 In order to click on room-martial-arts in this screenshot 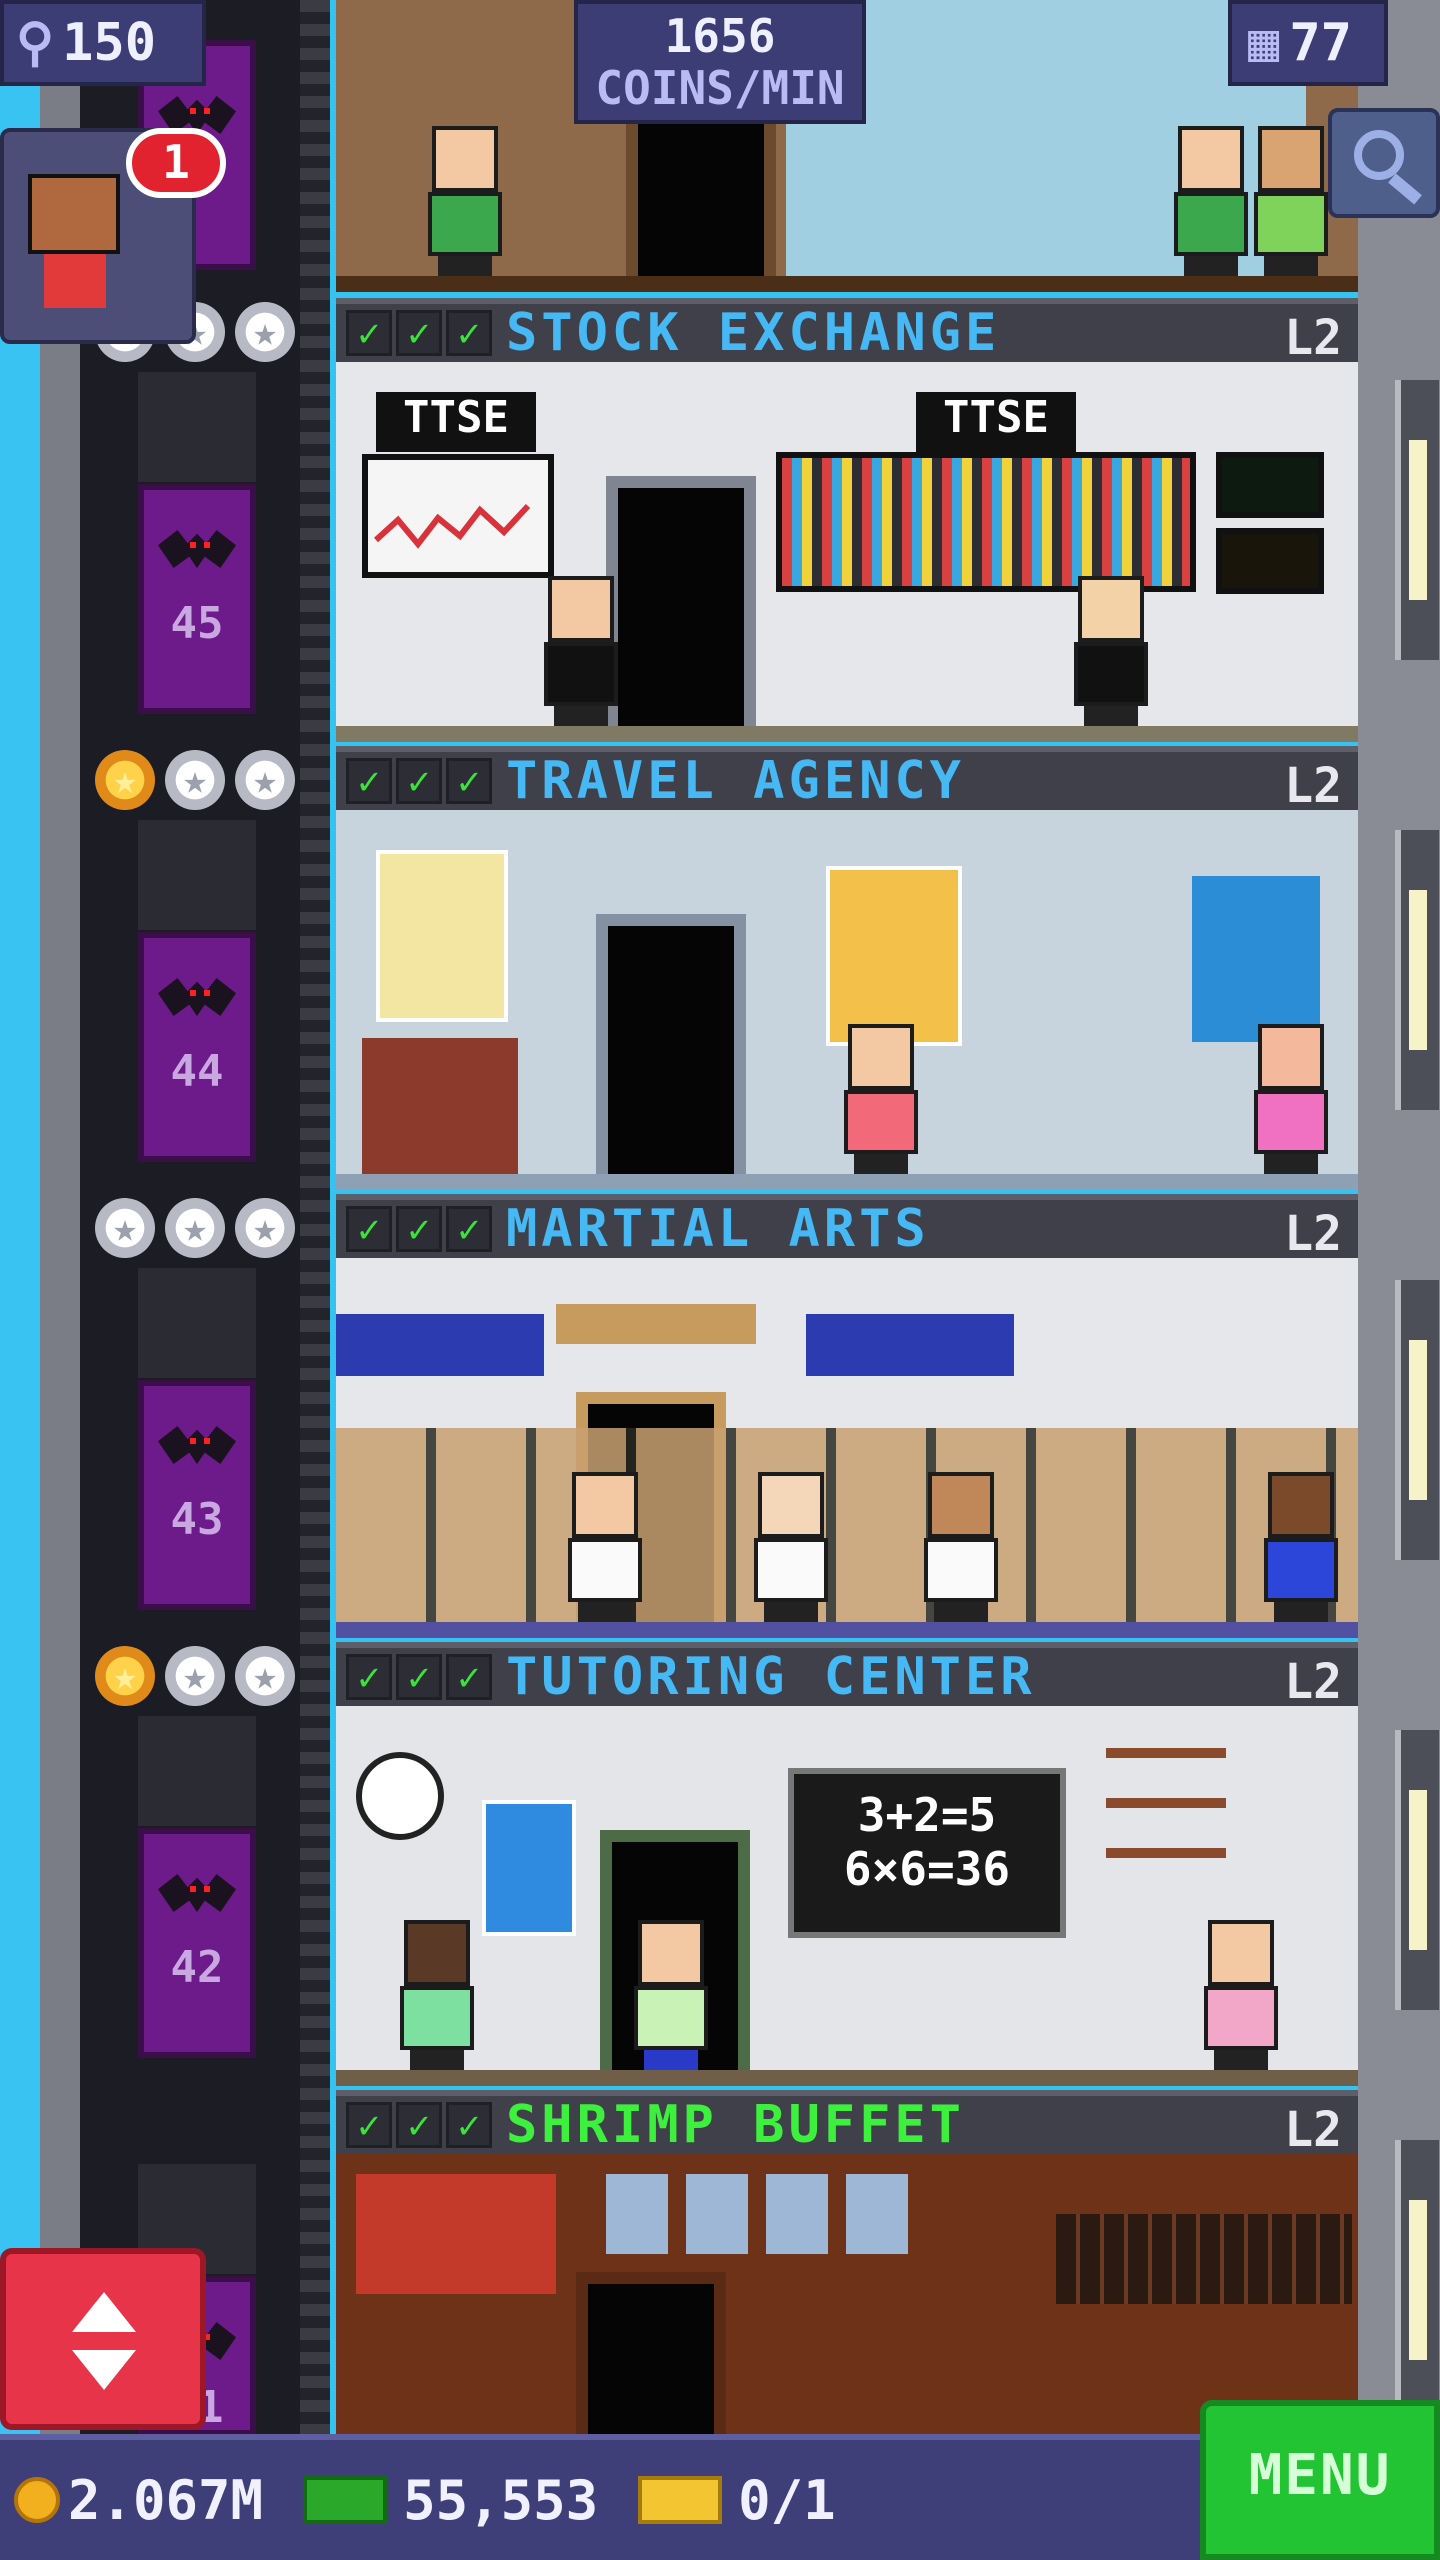, I will do `click(847, 1448)`.